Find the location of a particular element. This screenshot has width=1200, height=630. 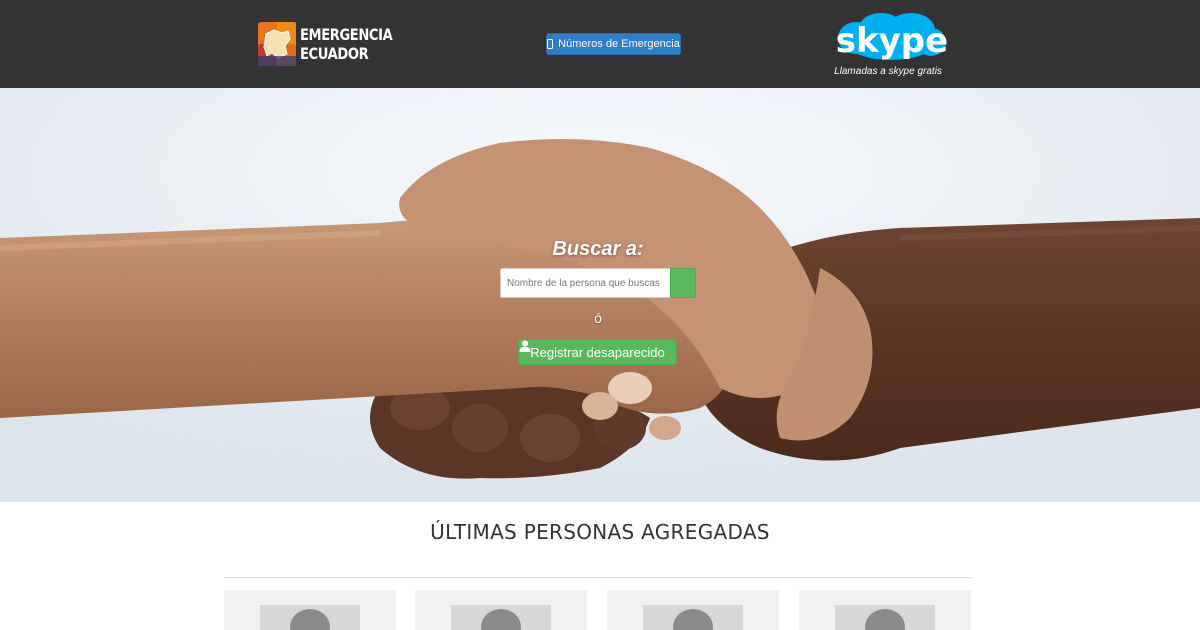

mobile-phone-icon is located at coordinates (550, 44).